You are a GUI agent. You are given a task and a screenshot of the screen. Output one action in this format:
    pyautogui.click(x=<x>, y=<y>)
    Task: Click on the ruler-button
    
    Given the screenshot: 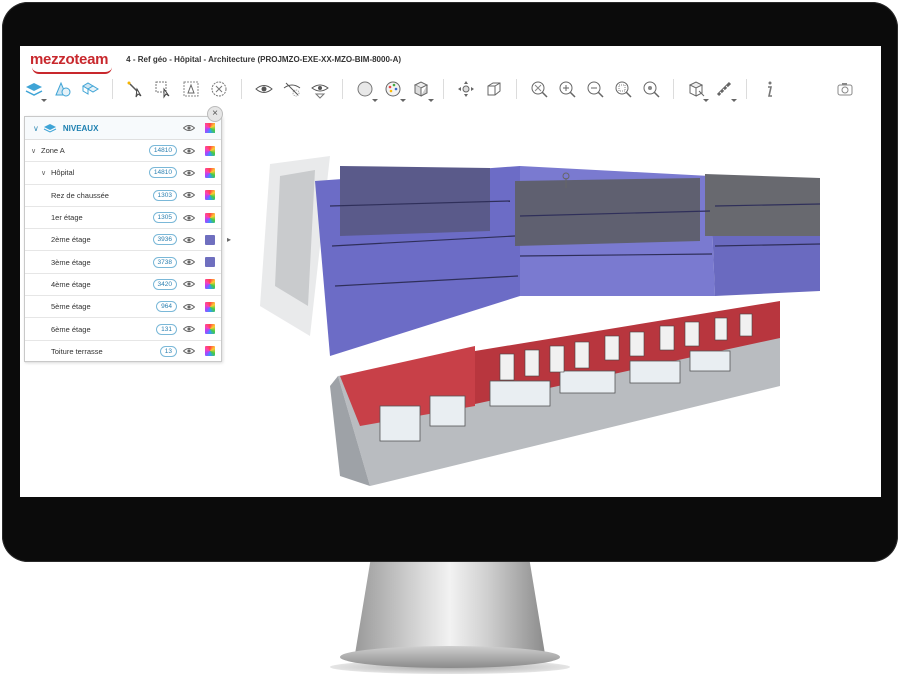 What is the action you would take?
    pyautogui.click(x=725, y=90)
    